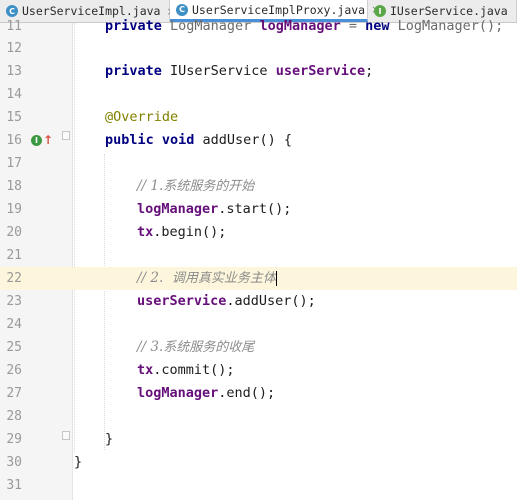 This screenshot has height=500, width=517. I want to click on comment-prefix: // 1., so click(150, 186).